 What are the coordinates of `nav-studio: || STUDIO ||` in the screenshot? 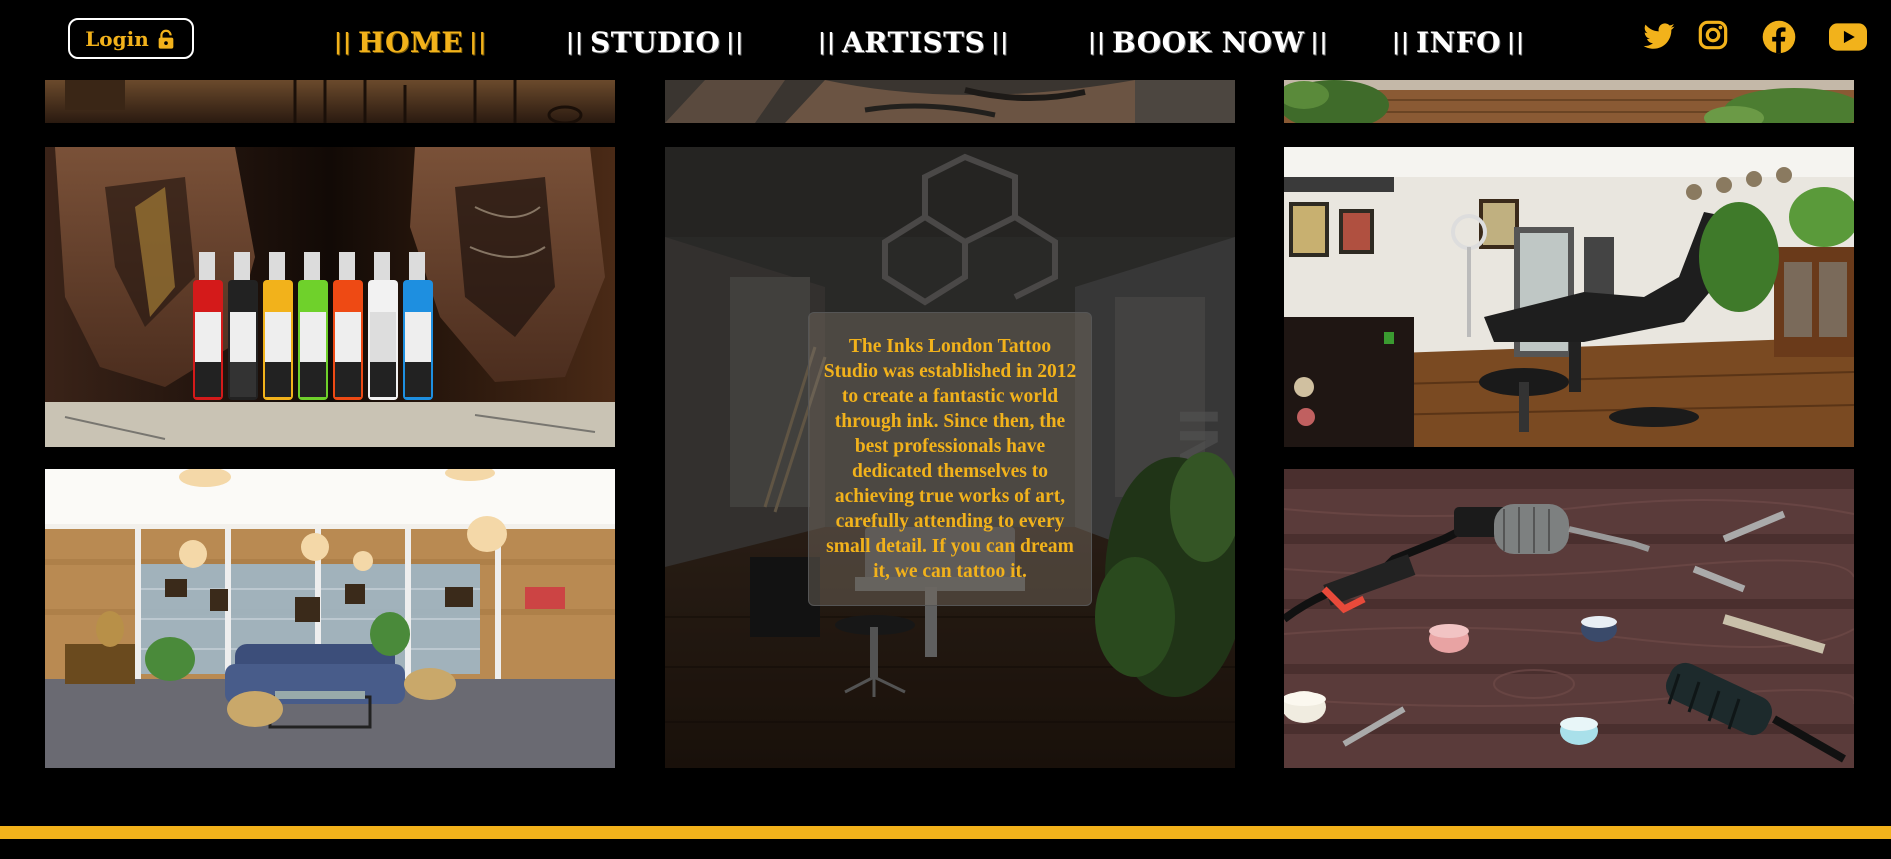 It's located at (655, 42).